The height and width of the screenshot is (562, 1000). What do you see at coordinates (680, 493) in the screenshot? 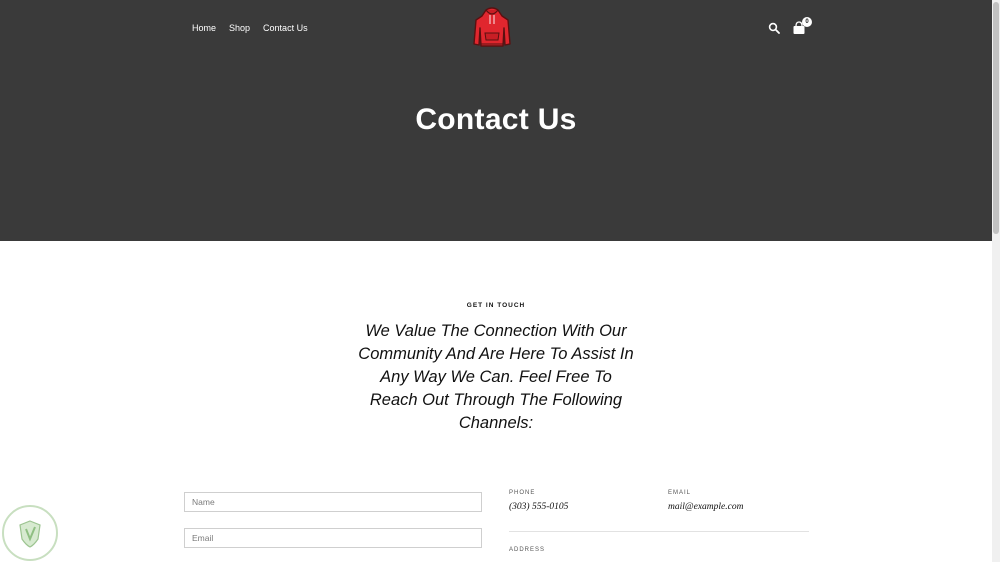
I see `email-label: EMAIL` at bounding box center [680, 493].